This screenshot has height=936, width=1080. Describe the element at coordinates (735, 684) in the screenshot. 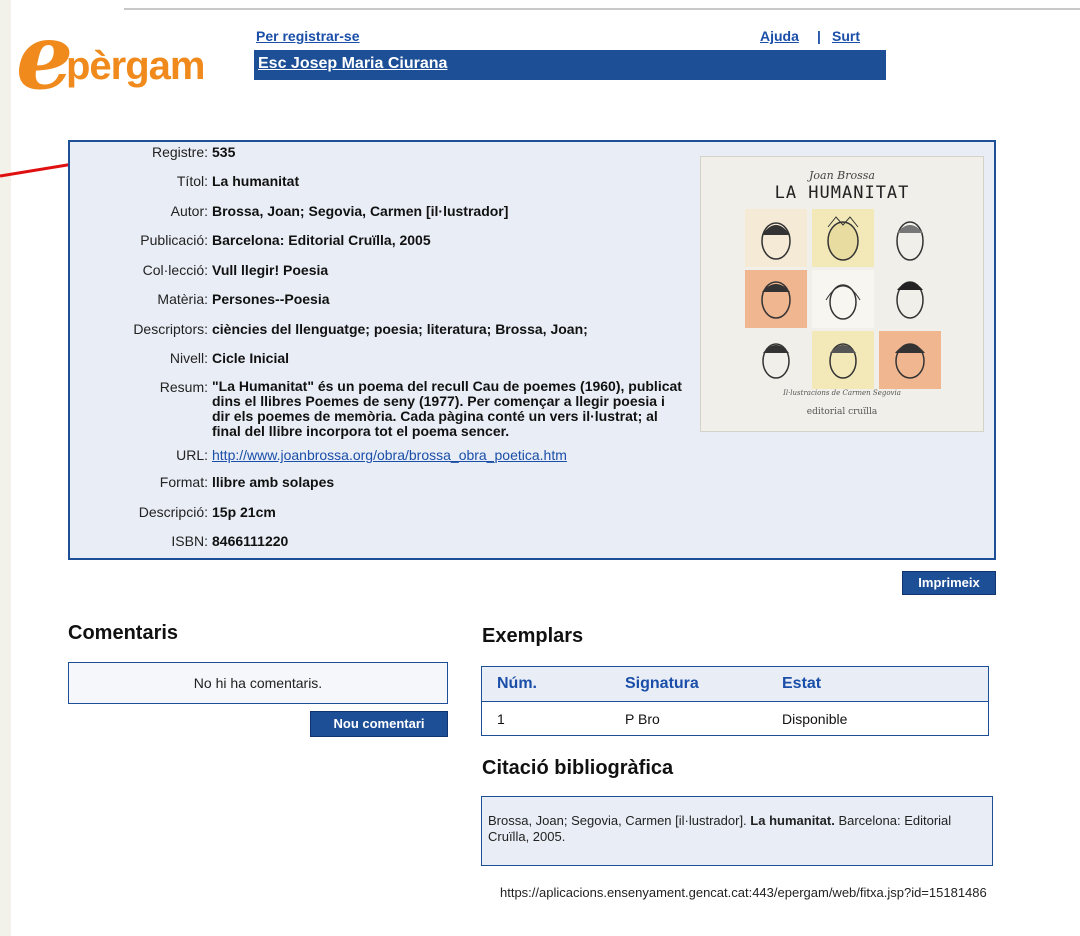

I see `copies-table-header: Núm. Signatura Estat` at that location.